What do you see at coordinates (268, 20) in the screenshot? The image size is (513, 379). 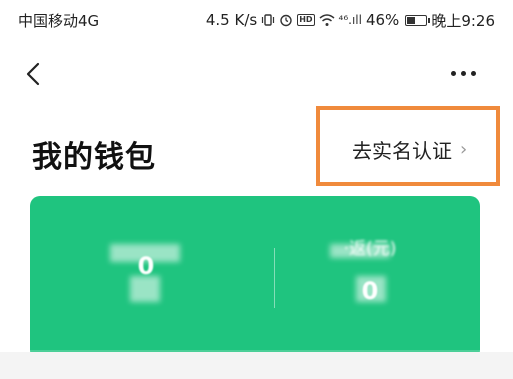 I see `vibrate-icon` at bounding box center [268, 20].